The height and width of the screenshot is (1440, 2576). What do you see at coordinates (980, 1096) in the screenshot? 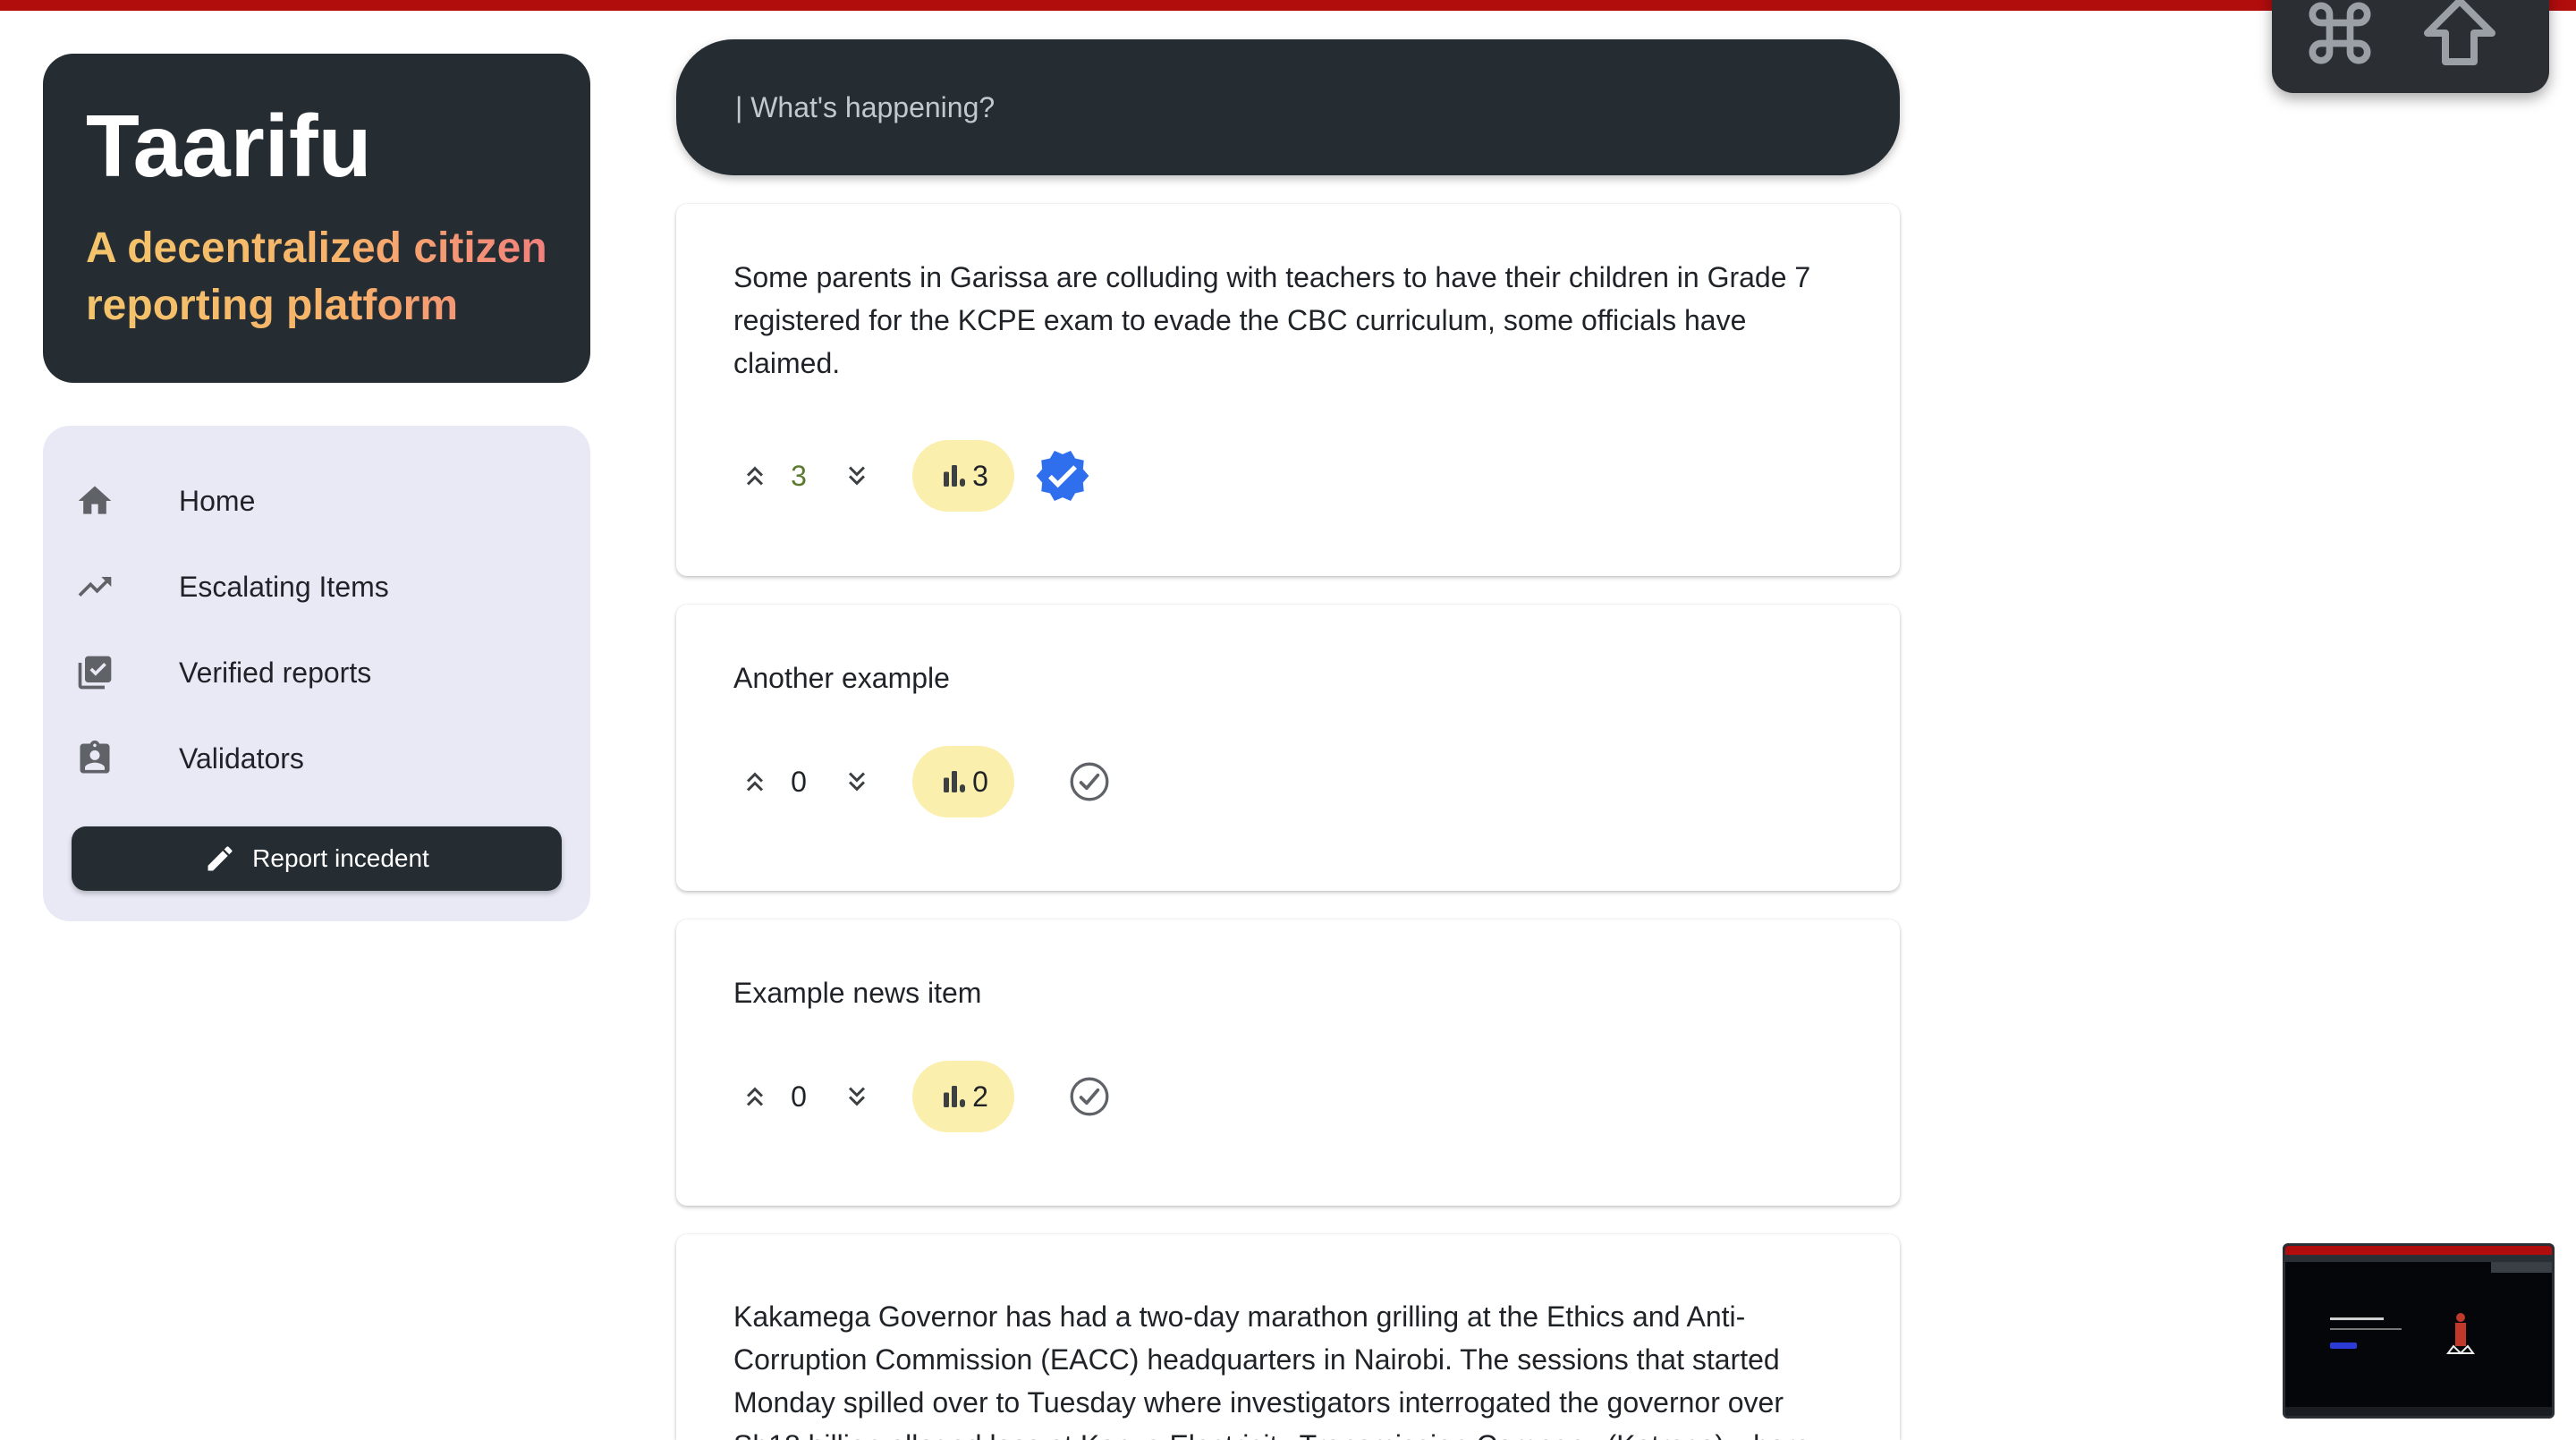
I see `stats-count: 2` at bounding box center [980, 1096].